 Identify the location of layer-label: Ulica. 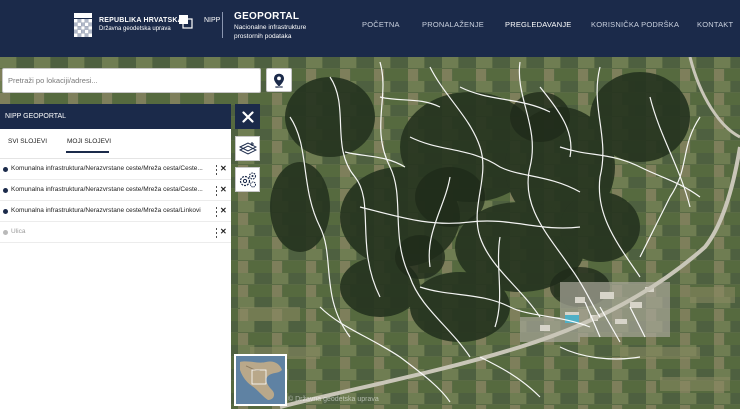
(18, 231).